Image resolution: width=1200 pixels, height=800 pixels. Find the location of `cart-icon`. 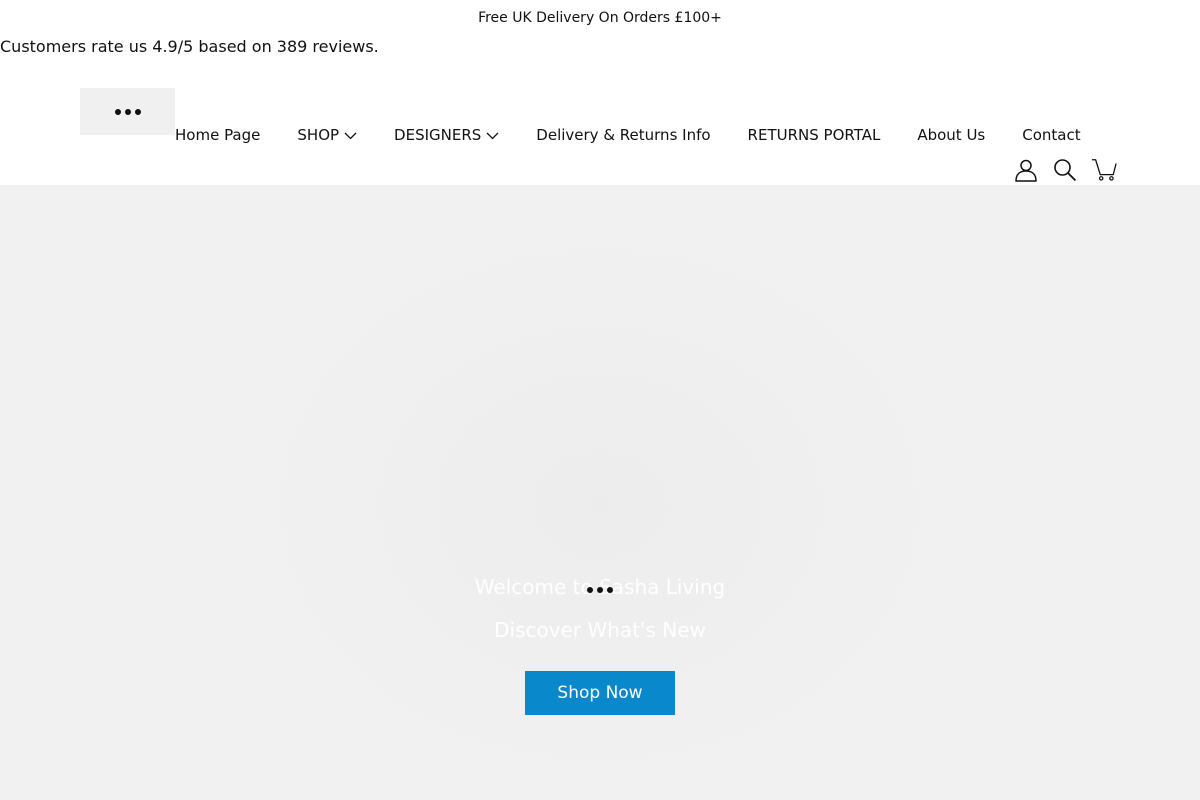

cart-icon is located at coordinates (1104, 170).